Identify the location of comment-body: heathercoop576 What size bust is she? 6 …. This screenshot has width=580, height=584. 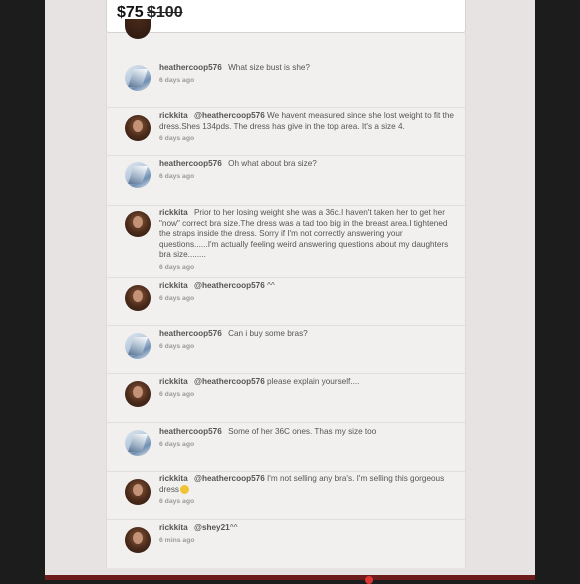
(307, 74).